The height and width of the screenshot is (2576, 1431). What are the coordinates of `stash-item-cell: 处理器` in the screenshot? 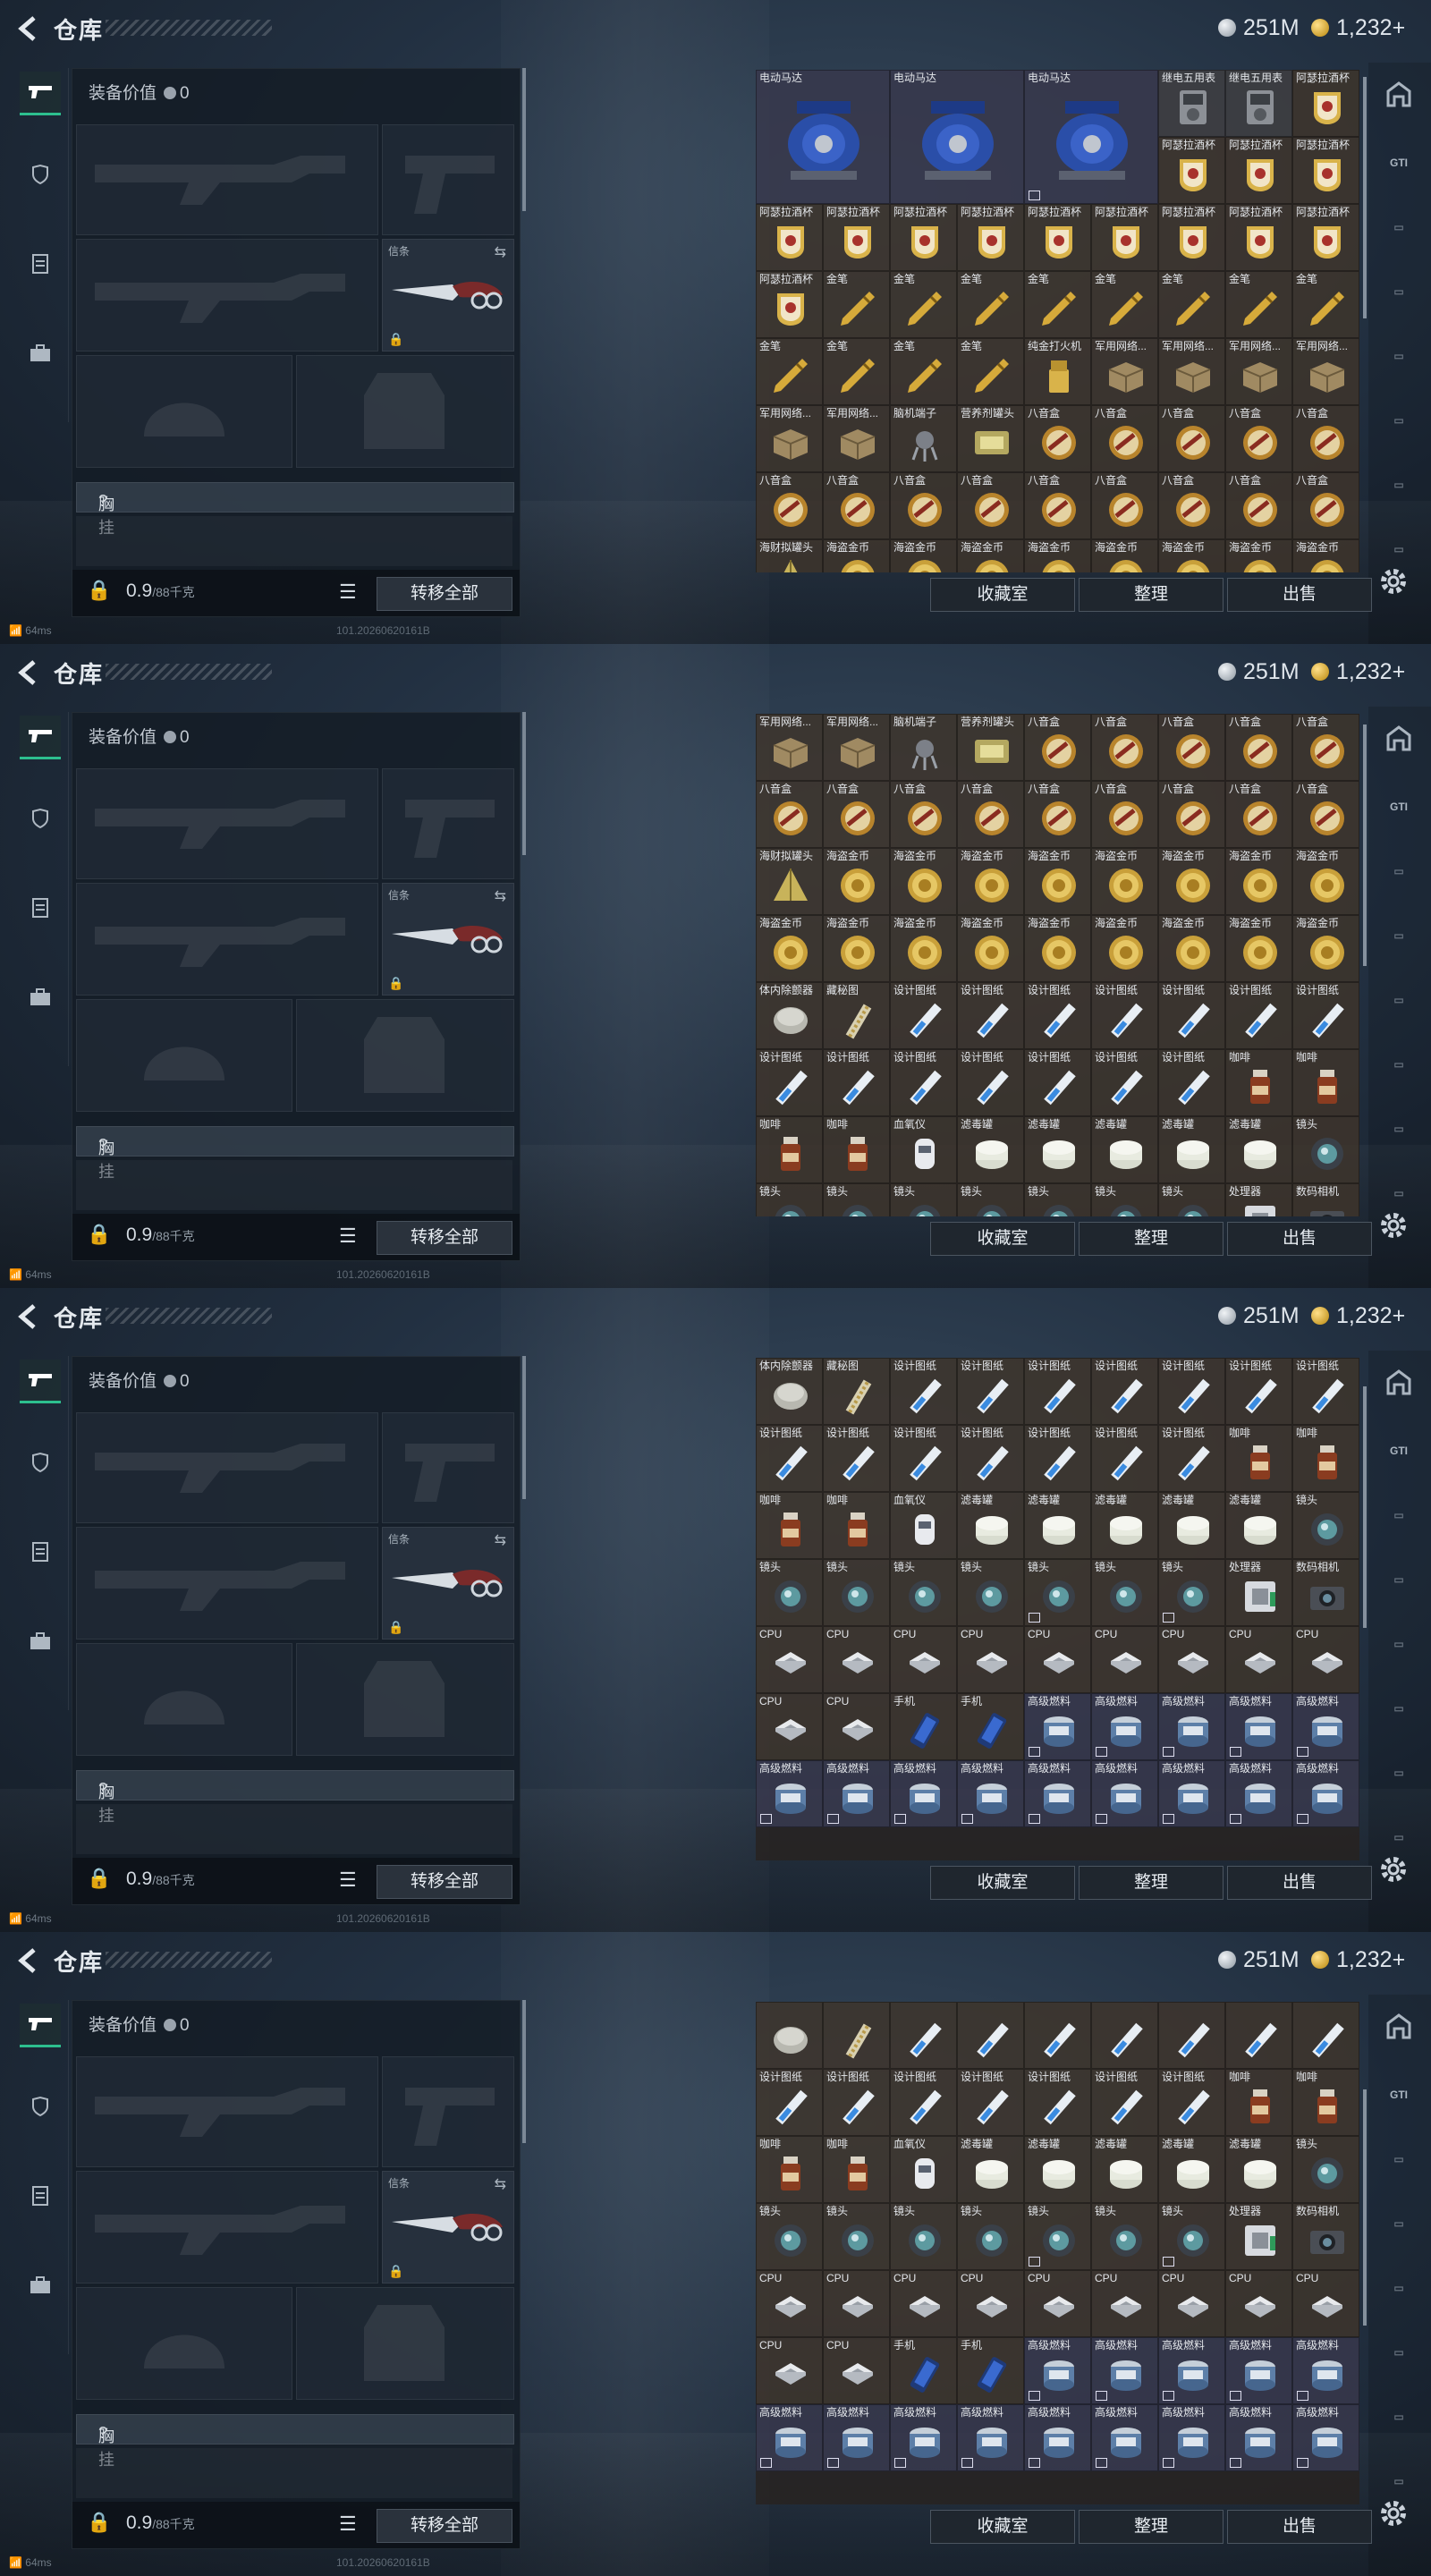 It's located at (1258, 1592).